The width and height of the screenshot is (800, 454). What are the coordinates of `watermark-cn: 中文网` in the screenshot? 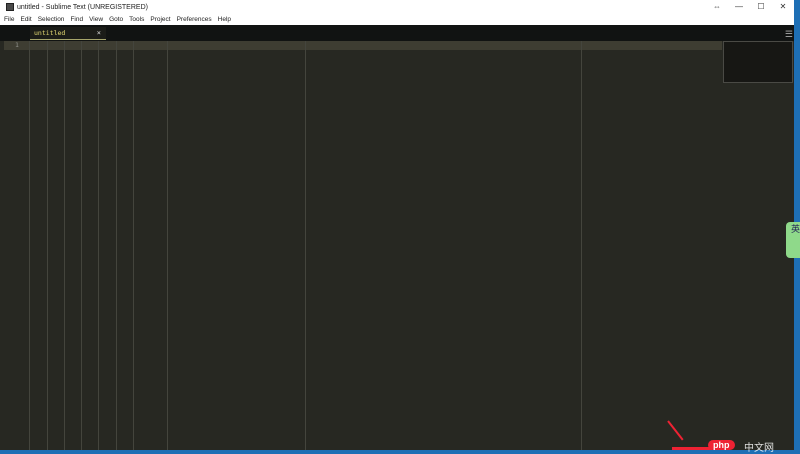 It's located at (759, 448).